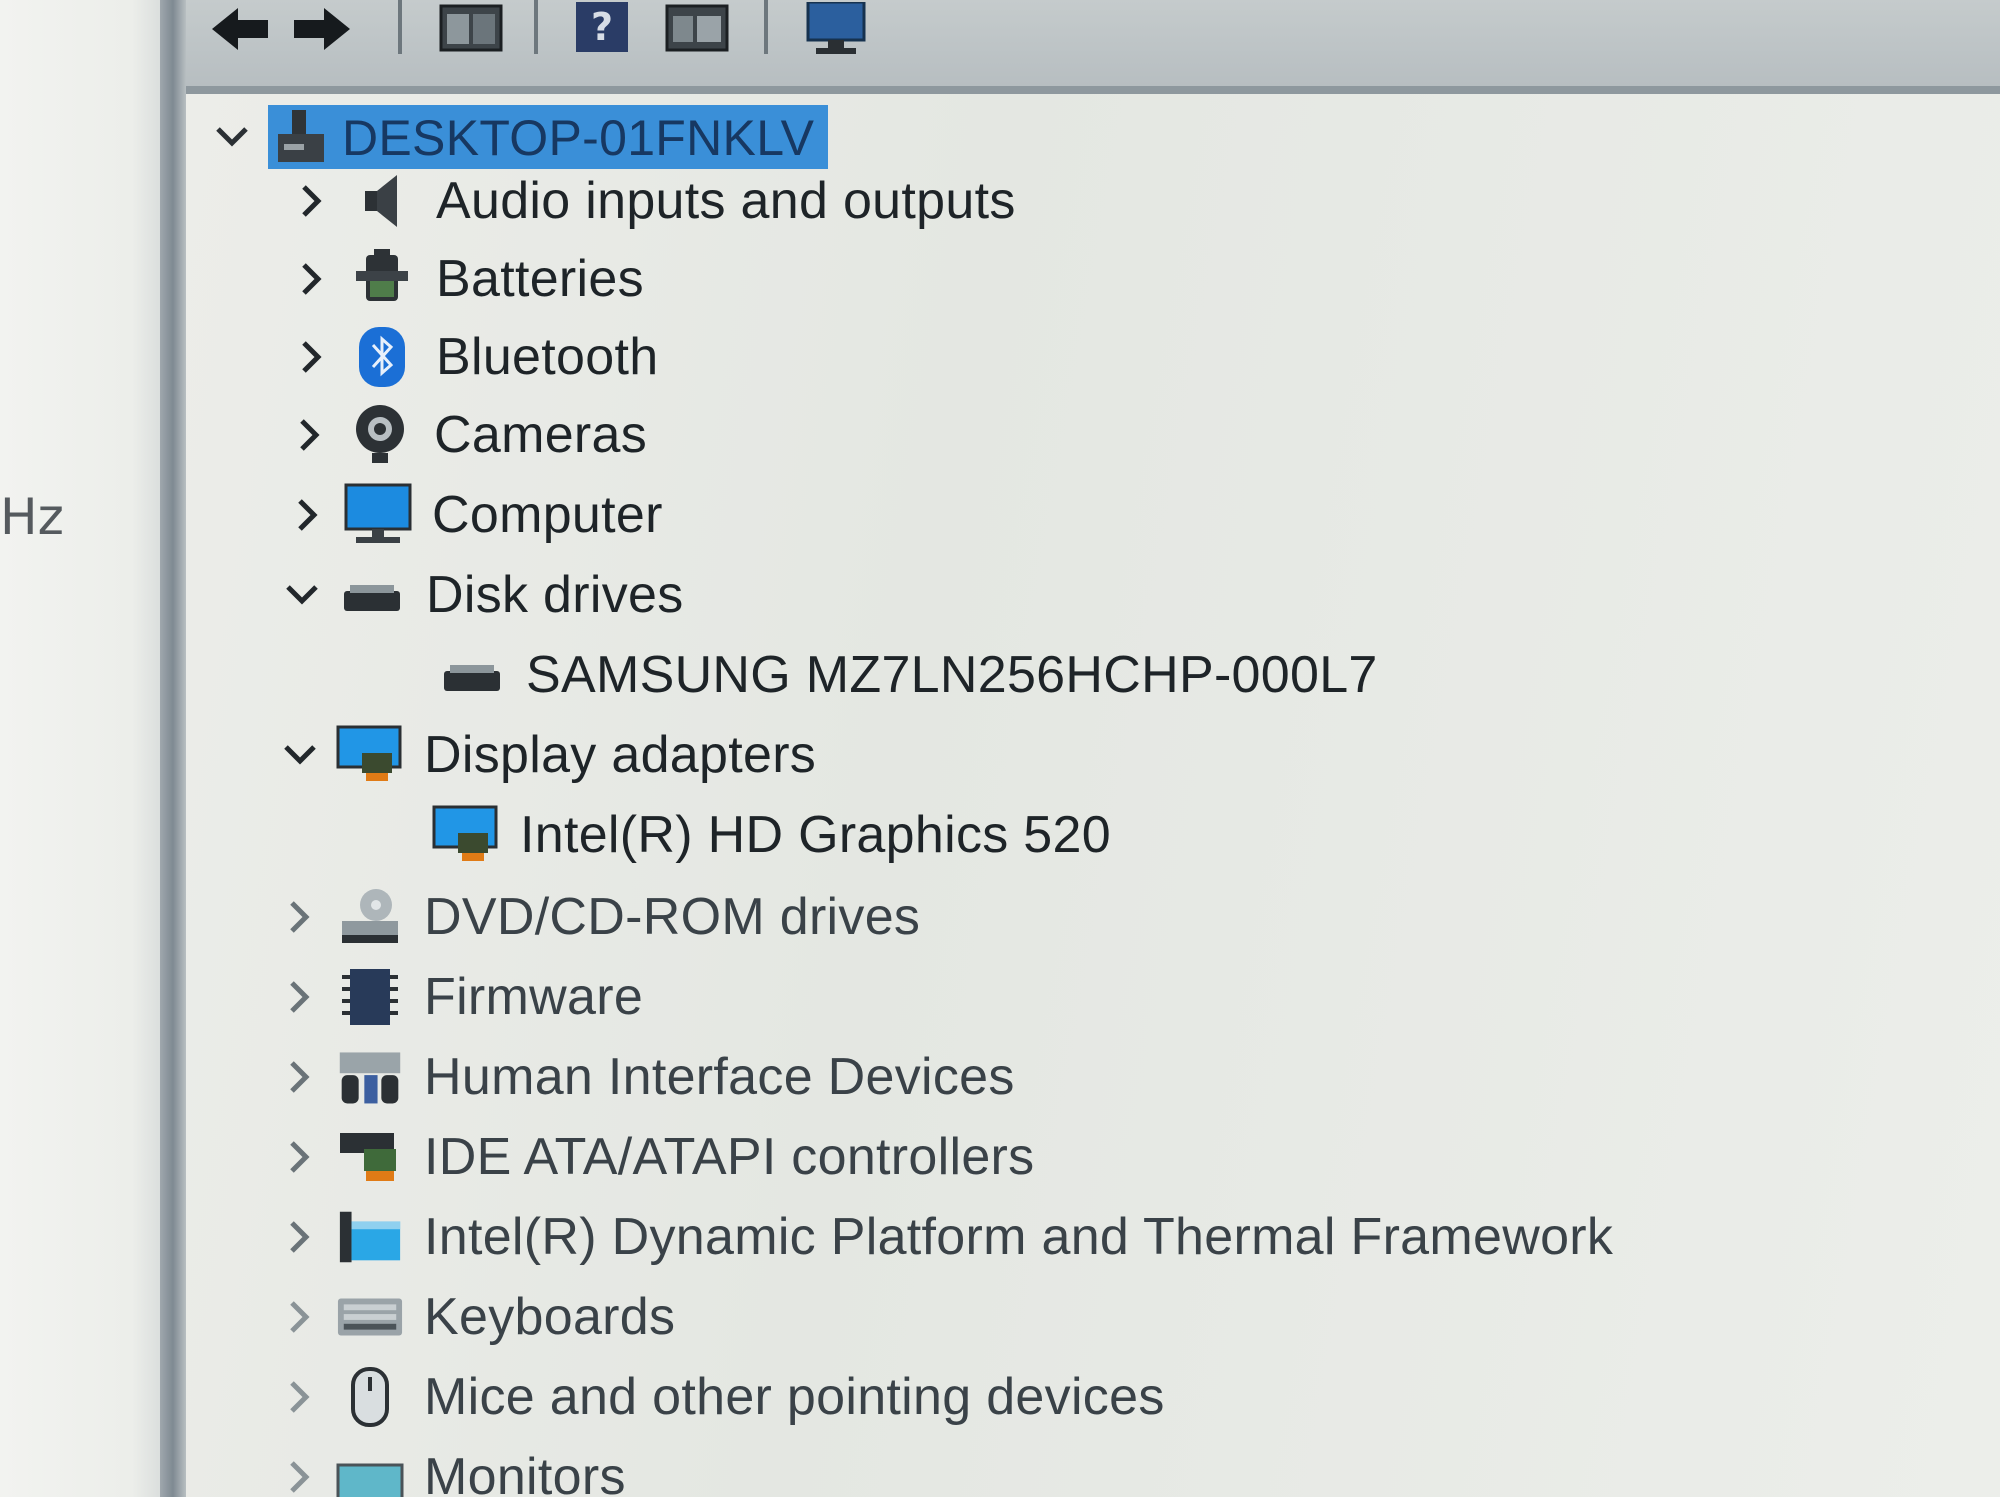 The height and width of the screenshot is (1497, 2000). I want to click on tree-root-computer: DESKTOP-01FNKLV, so click(521, 137).